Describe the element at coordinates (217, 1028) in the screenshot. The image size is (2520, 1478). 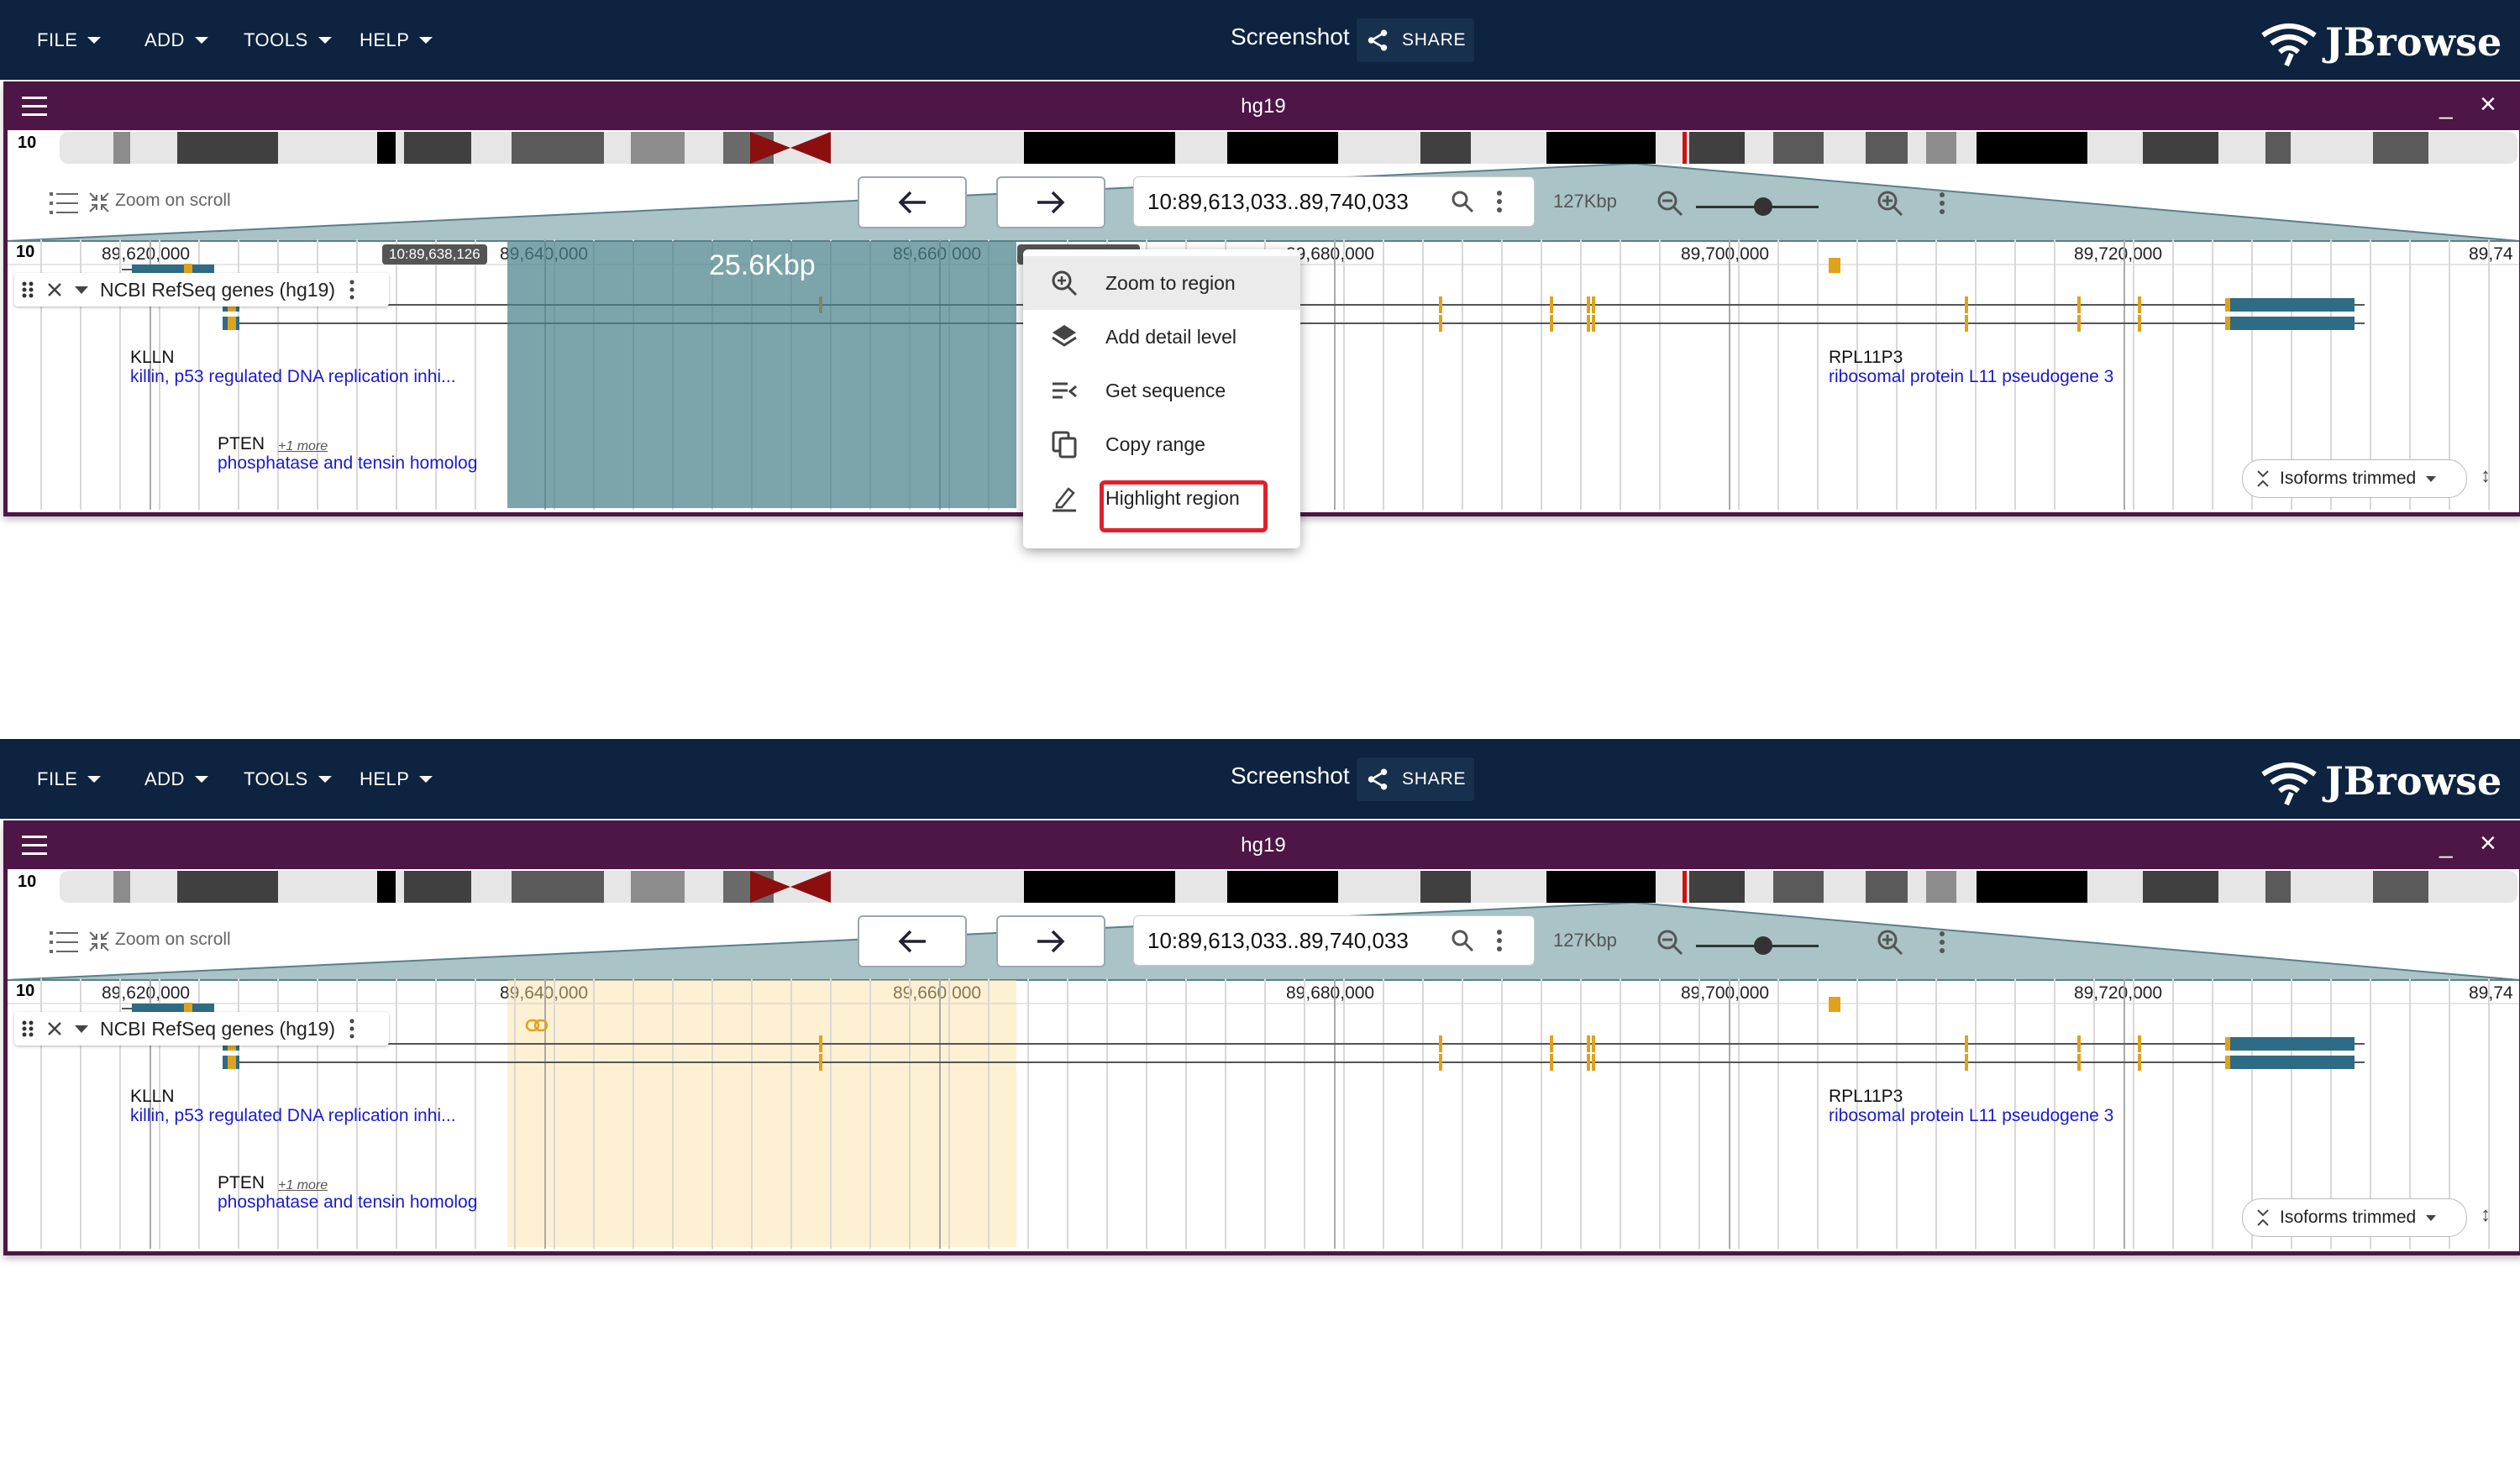
I see `track-name: NCBI RefSeq genes (hg19)` at that location.